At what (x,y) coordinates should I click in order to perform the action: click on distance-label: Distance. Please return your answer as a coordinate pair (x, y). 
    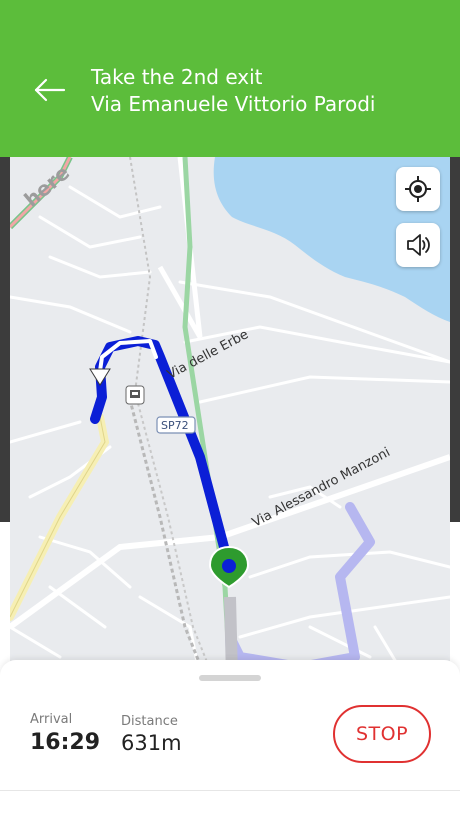
    Looking at the image, I should click on (149, 721).